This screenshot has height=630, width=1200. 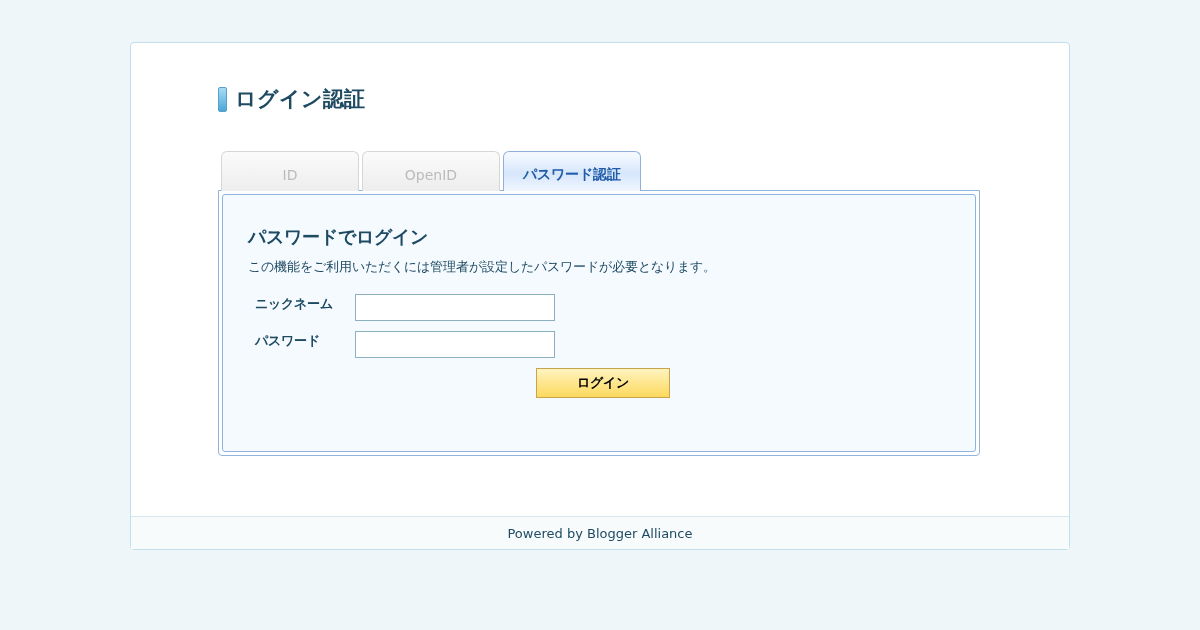 I want to click on login-button: ログイン, so click(x=603, y=383).